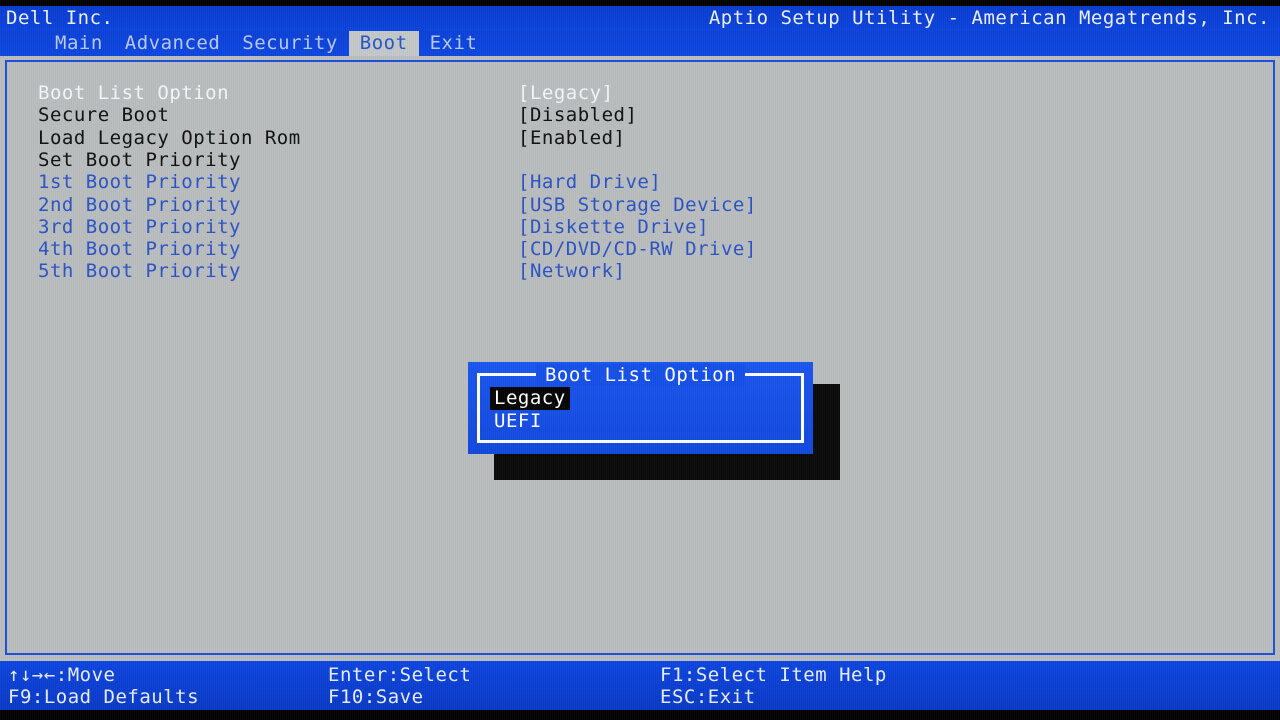 This screenshot has height=720, width=1280. I want to click on dialog-option-list: Legacy UEFI, so click(640, 410).